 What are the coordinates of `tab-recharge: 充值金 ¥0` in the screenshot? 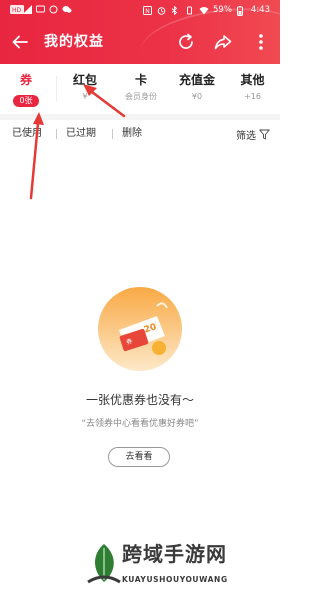 It's located at (197, 89).